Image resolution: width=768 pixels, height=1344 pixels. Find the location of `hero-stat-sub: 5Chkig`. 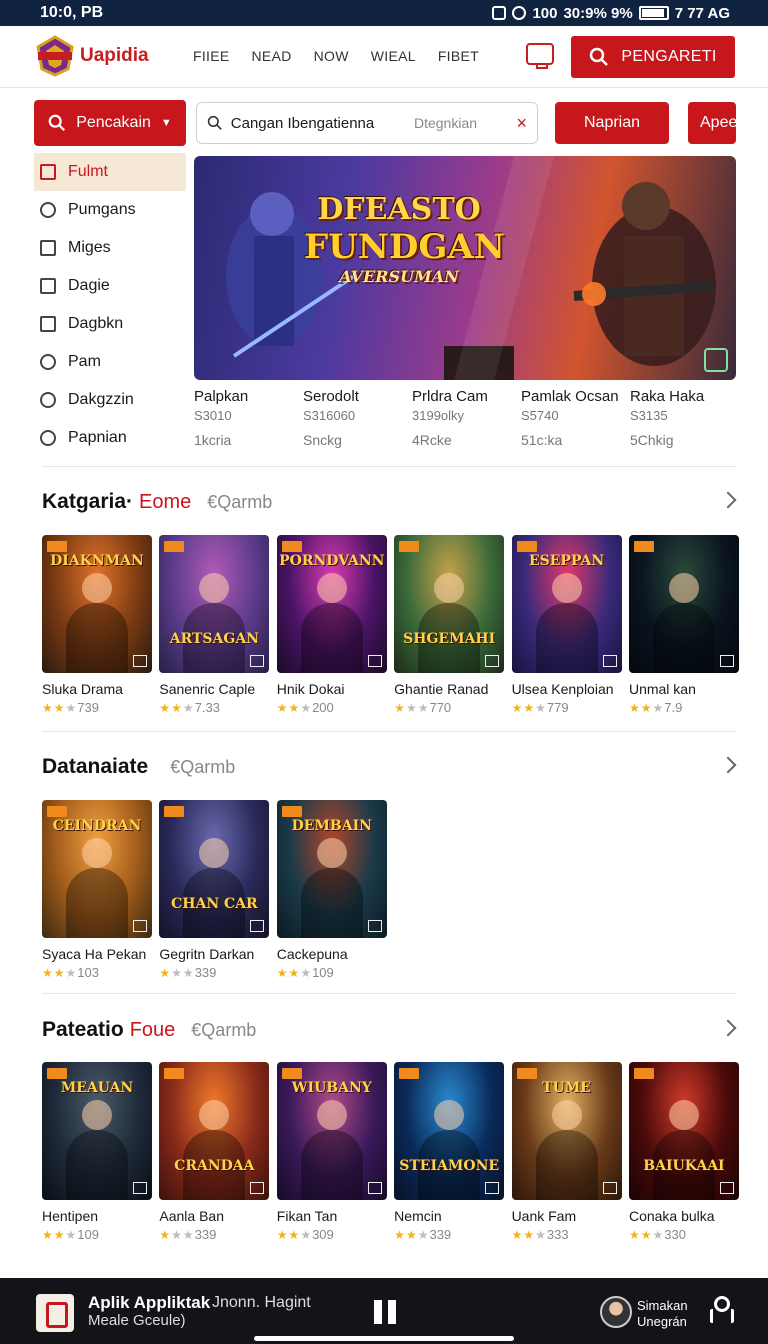

hero-stat-sub: 5Chkig is located at coordinates (652, 440).